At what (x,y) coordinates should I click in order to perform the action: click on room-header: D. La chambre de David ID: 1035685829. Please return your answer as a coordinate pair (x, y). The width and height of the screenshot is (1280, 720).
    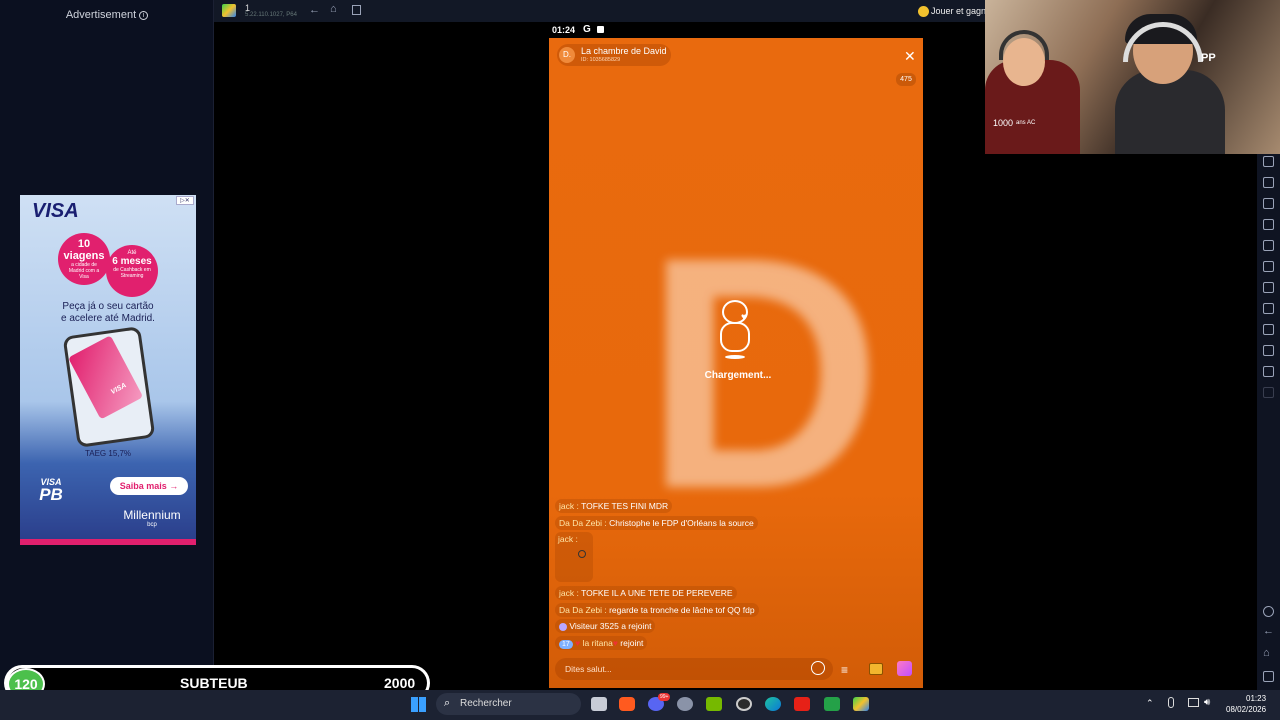
    Looking at the image, I should click on (614, 55).